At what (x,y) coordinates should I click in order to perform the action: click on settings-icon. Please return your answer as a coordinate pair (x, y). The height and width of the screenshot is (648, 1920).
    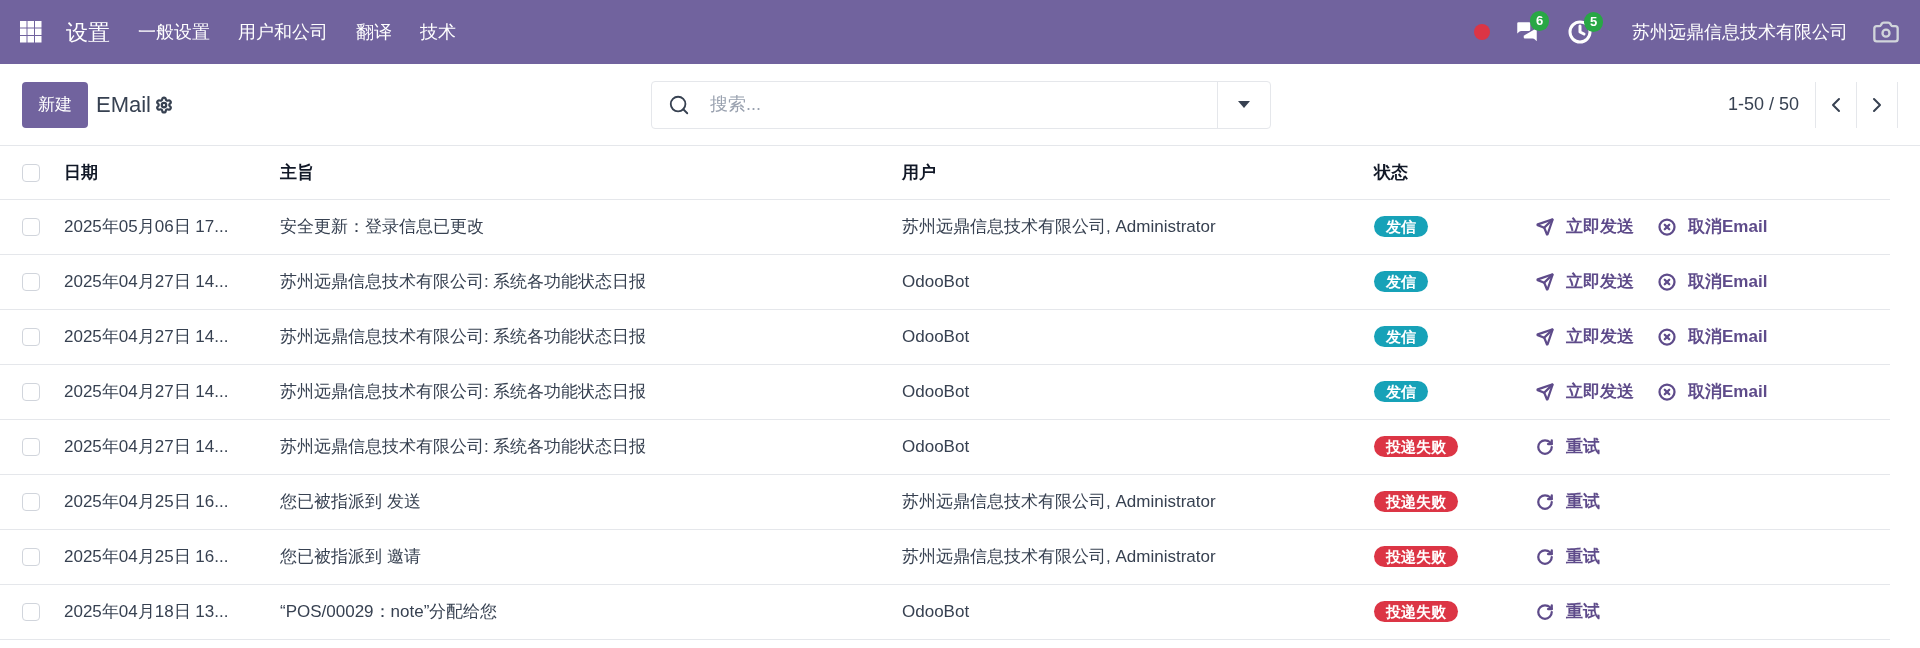
    Looking at the image, I should click on (164, 104).